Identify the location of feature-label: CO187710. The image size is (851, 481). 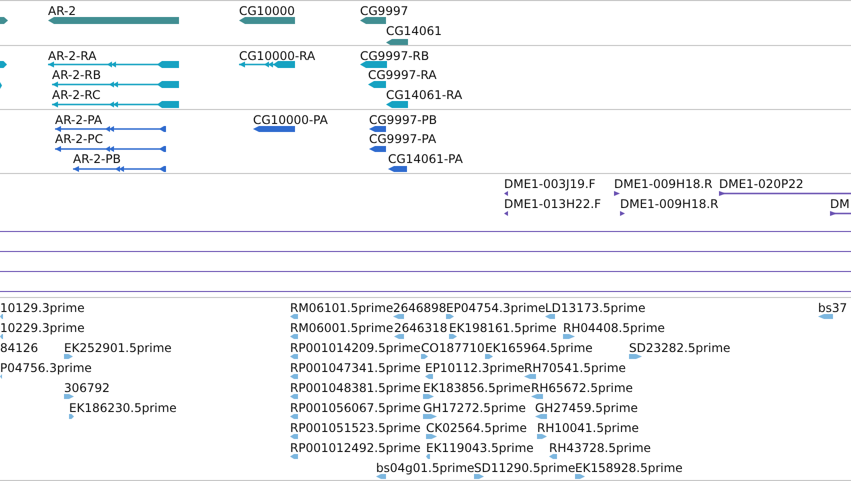
(453, 348).